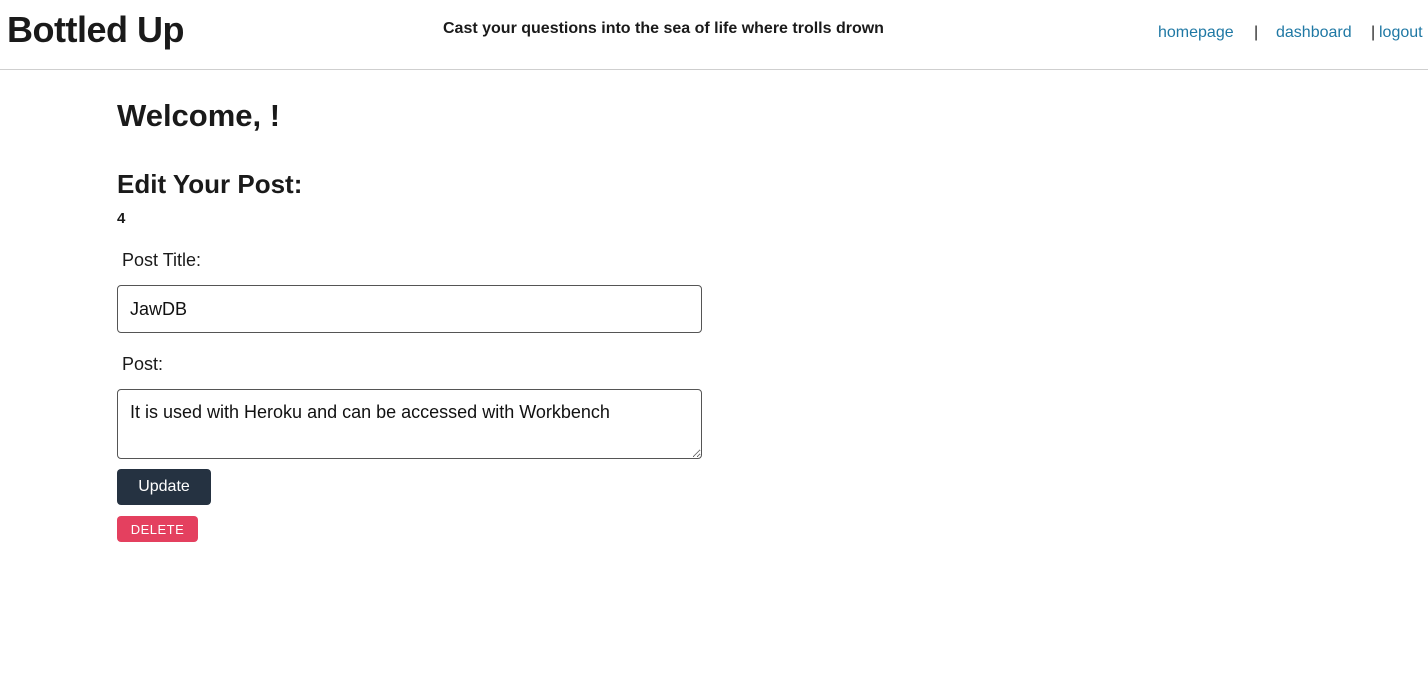  What do you see at coordinates (164, 487) in the screenshot?
I see `update-button: Update` at bounding box center [164, 487].